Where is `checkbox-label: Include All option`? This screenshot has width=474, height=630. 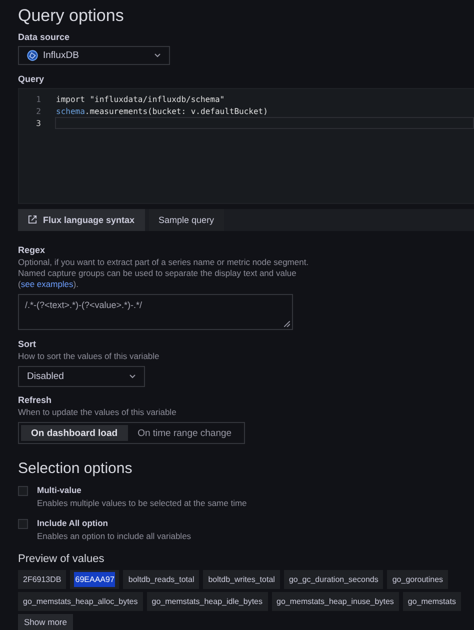
checkbox-label: Include All option is located at coordinates (73, 523).